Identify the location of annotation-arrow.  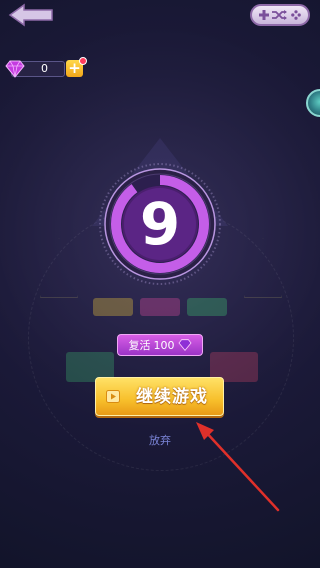
(238, 467).